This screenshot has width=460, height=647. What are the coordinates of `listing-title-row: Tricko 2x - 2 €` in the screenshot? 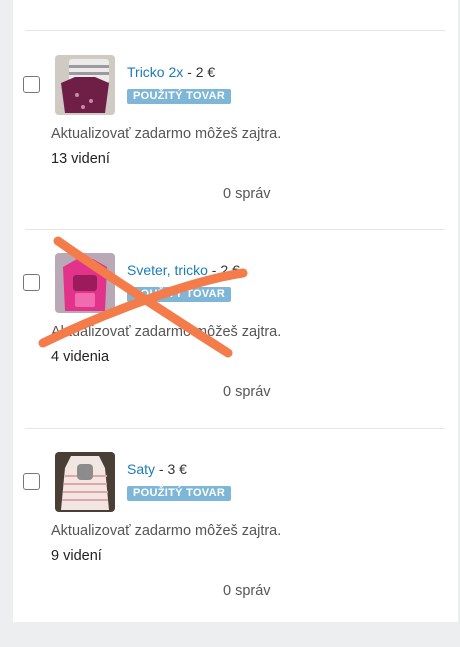 It's located at (171, 72).